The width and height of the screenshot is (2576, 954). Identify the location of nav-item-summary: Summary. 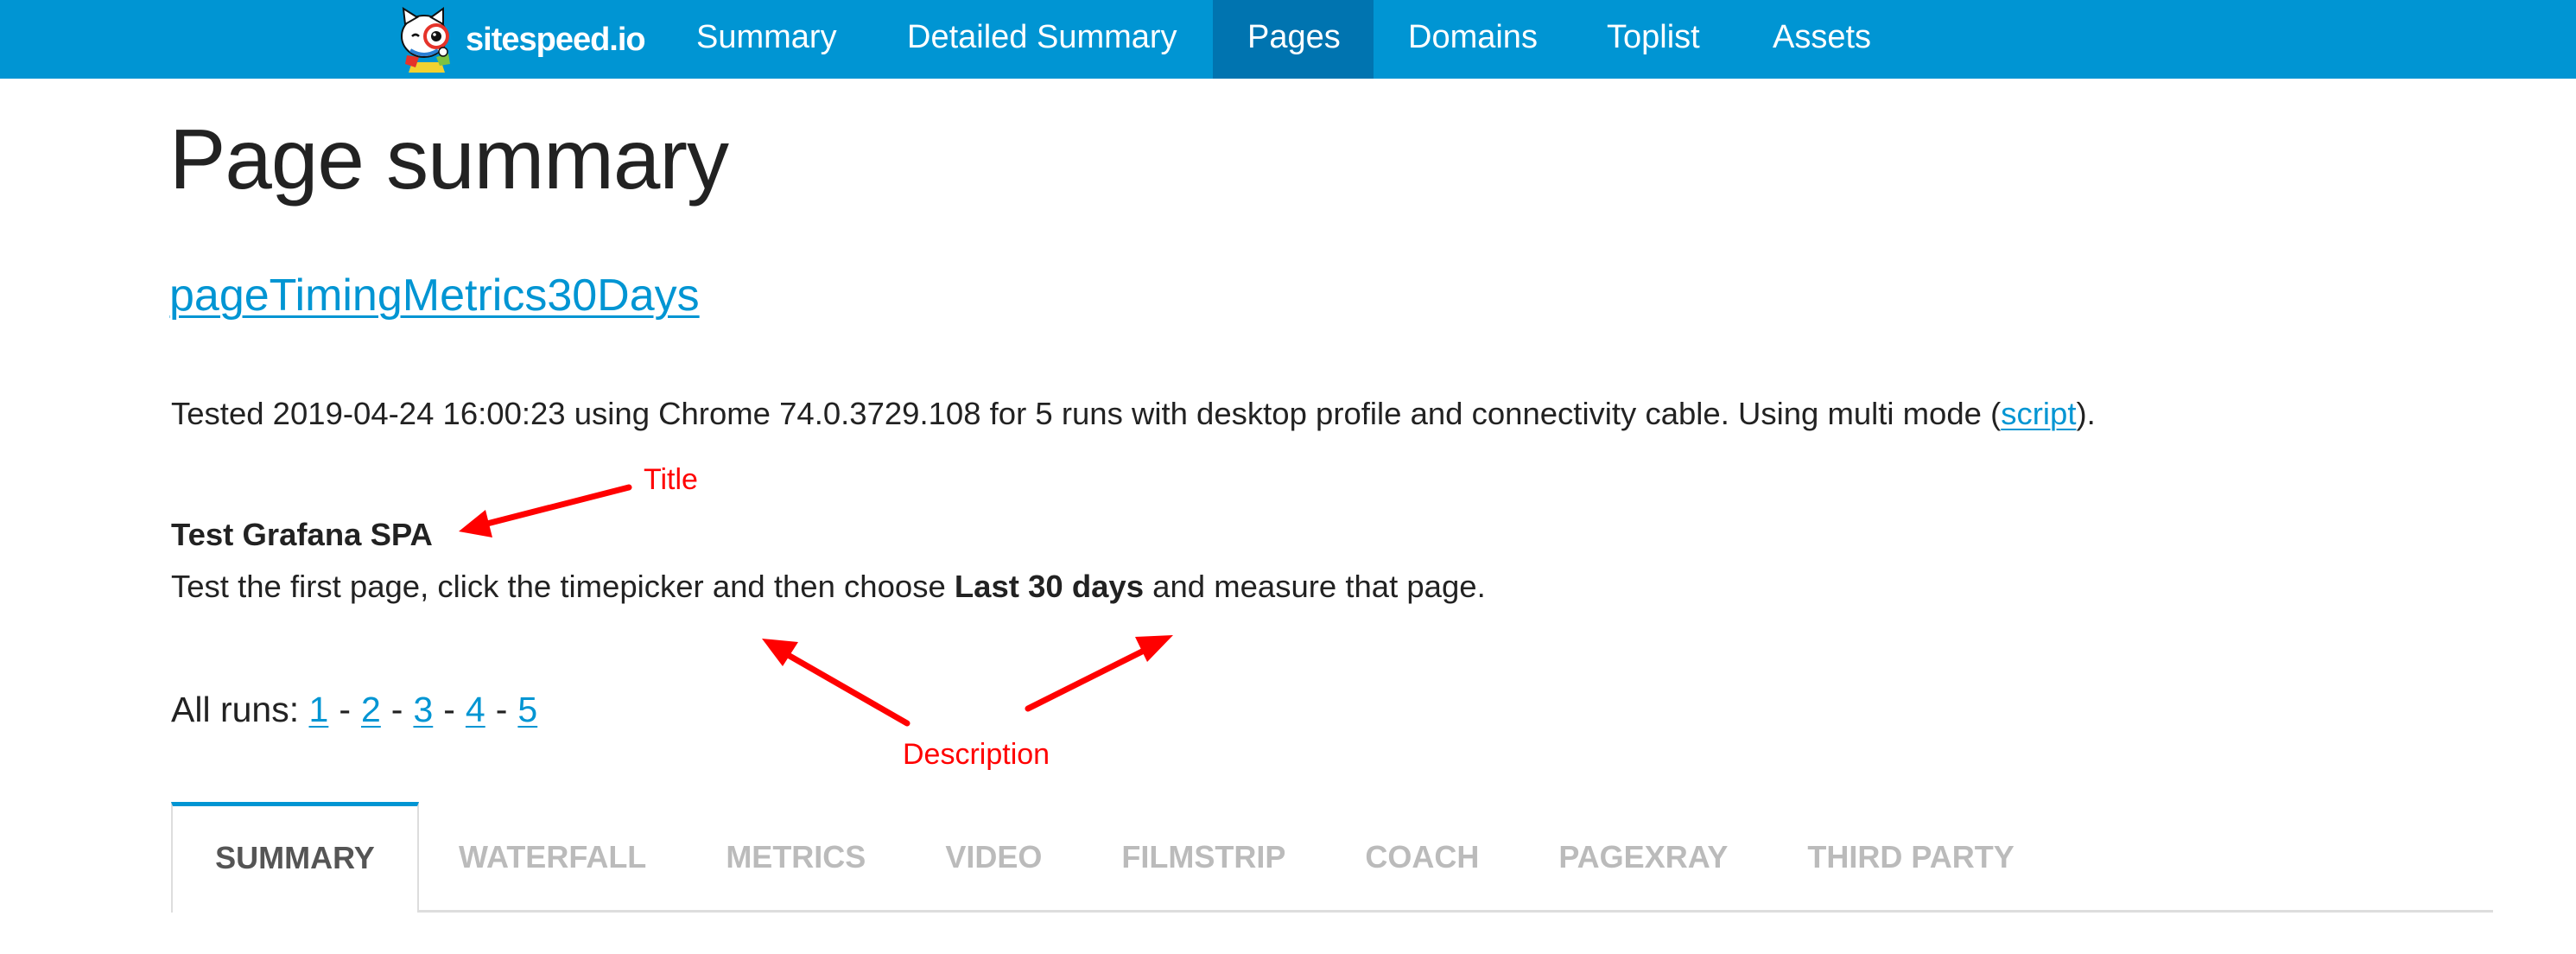
(767, 39).